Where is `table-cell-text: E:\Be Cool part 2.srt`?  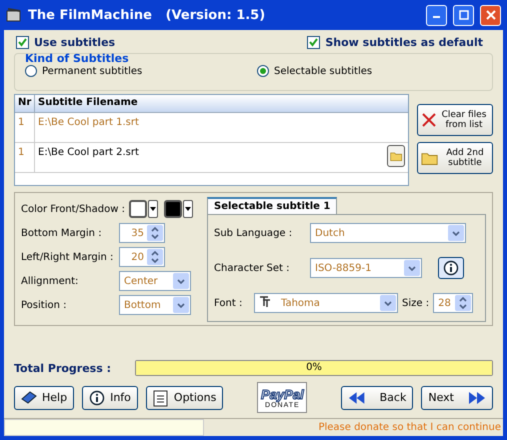
table-cell-text: E:\Be Cool part 2.srt is located at coordinates (88, 152).